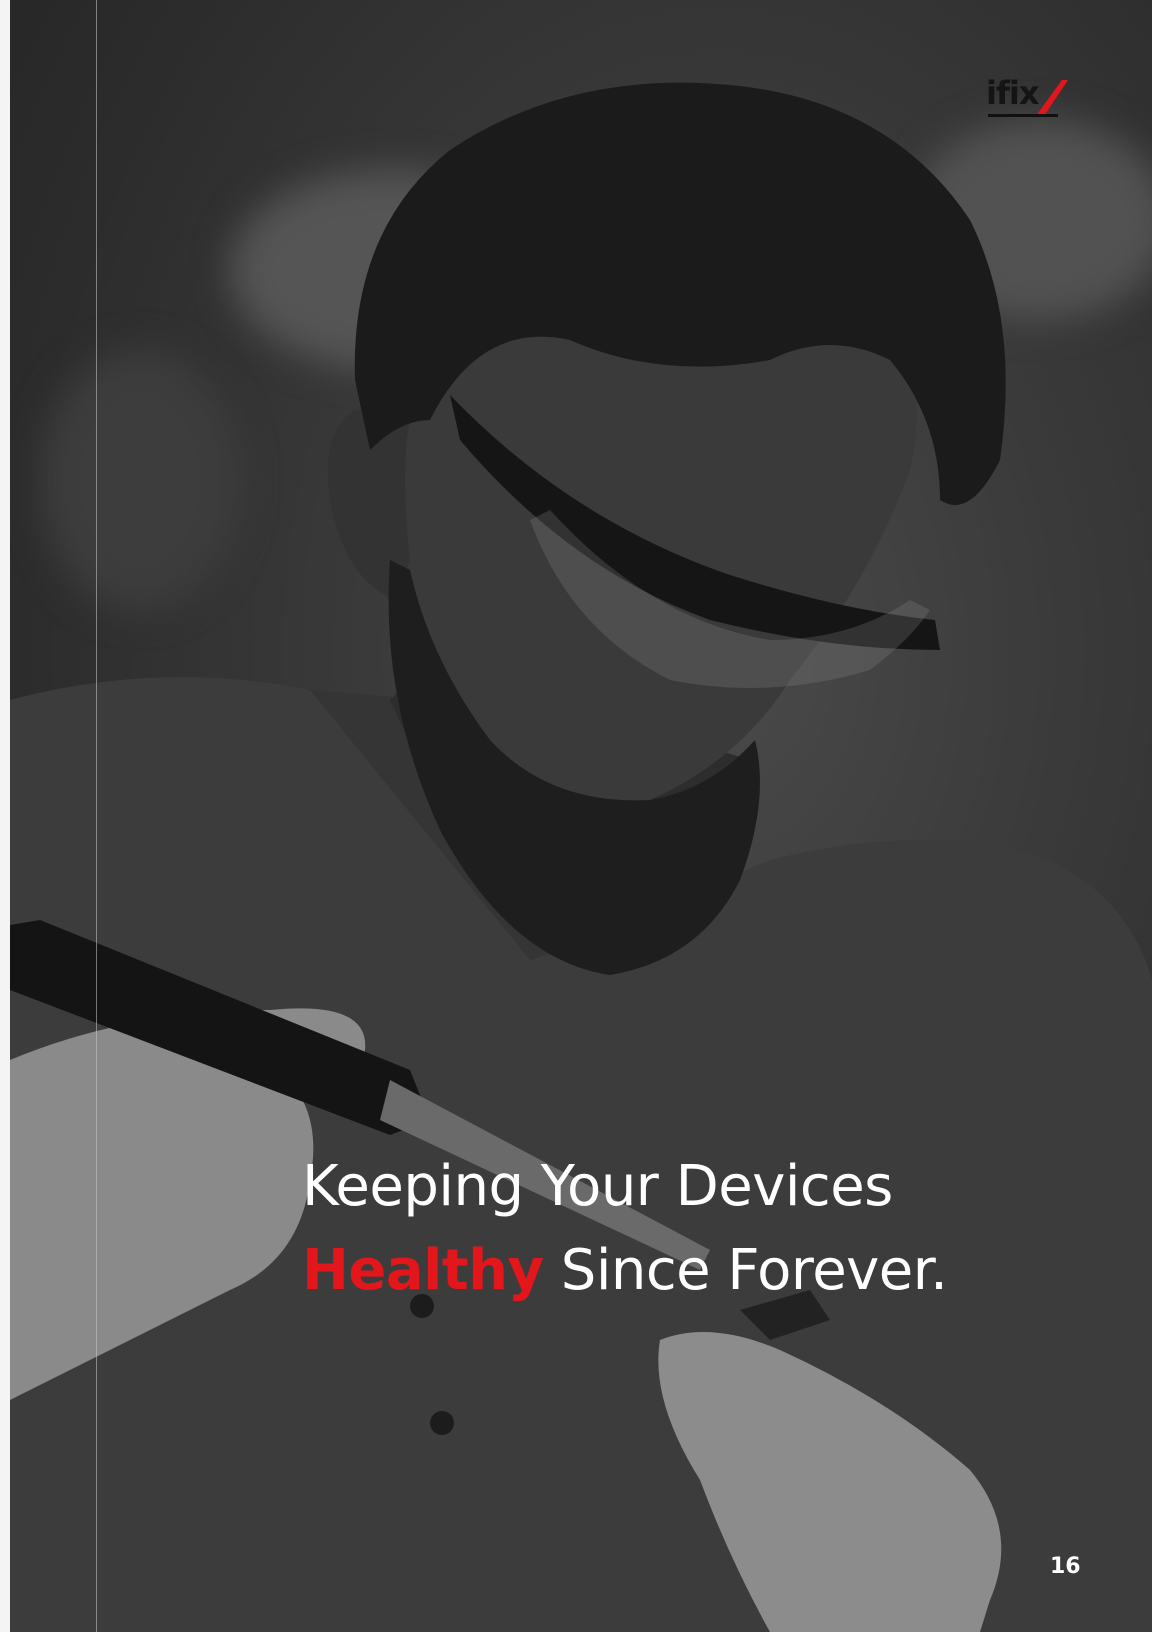  I want to click on brand-logo: ifix, so click(1029, 99).